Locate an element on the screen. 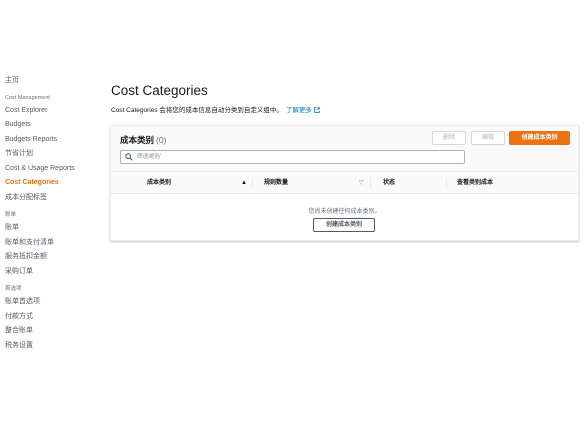 This screenshot has width=588, height=441. column-header-status: 状态 is located at coordinates (389, 183).